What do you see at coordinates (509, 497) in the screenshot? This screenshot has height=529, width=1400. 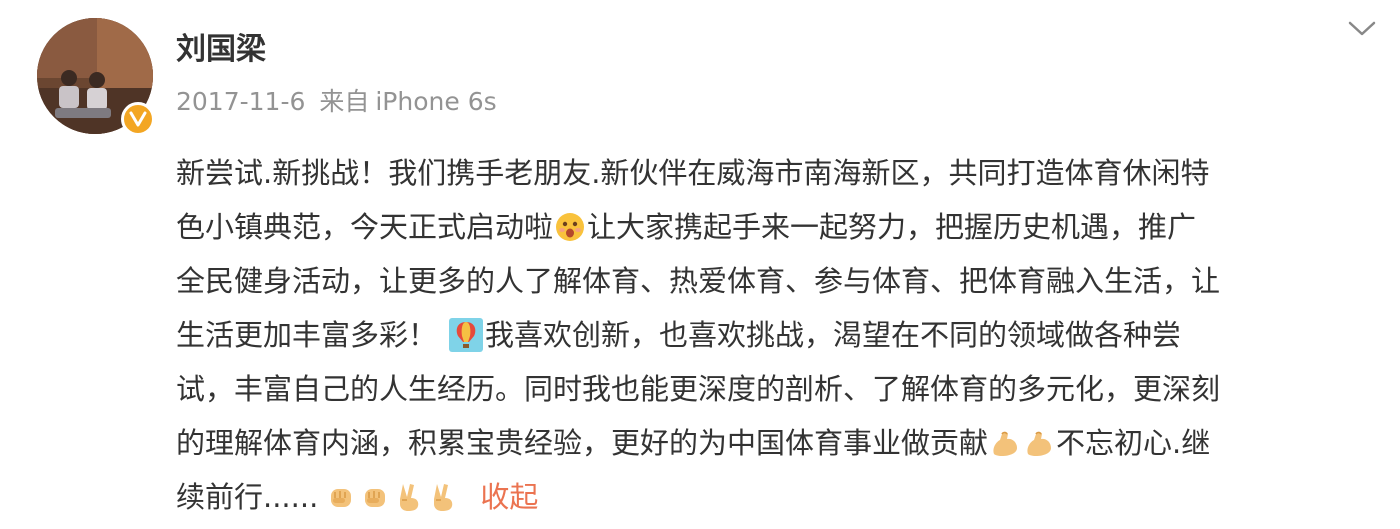 I see `collapse-link: 收起` at bounding box center [509, 497].